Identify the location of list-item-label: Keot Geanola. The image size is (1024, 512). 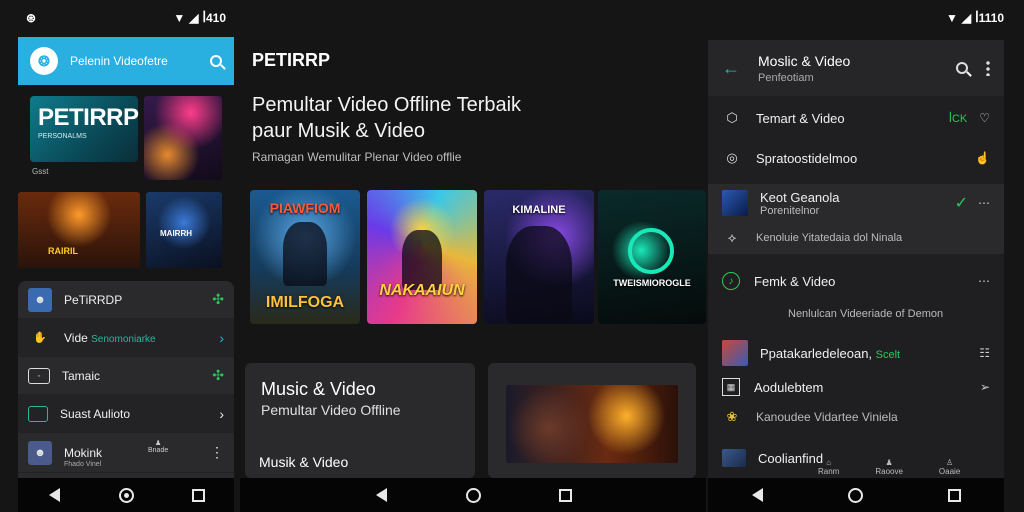
(800, 197).